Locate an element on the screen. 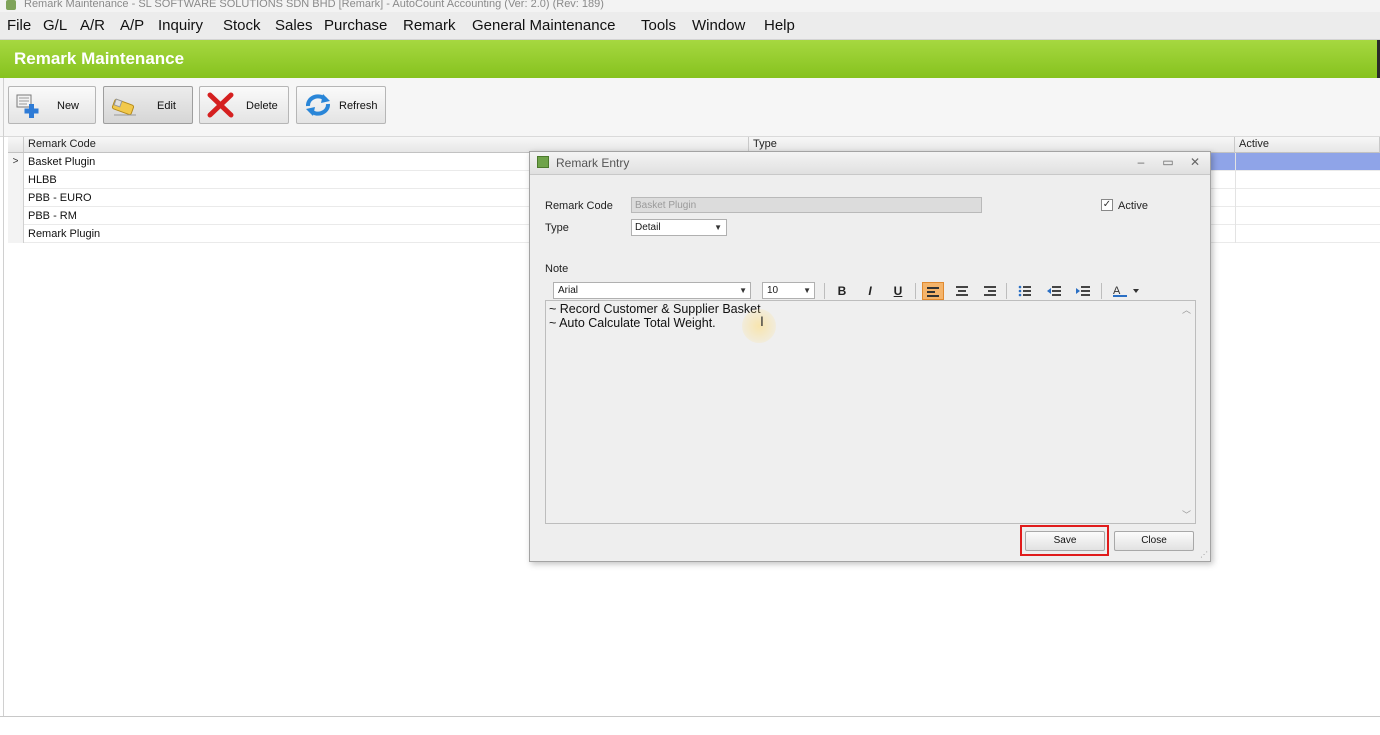  edit-pencil-icon is located at coordinates (123, 107).